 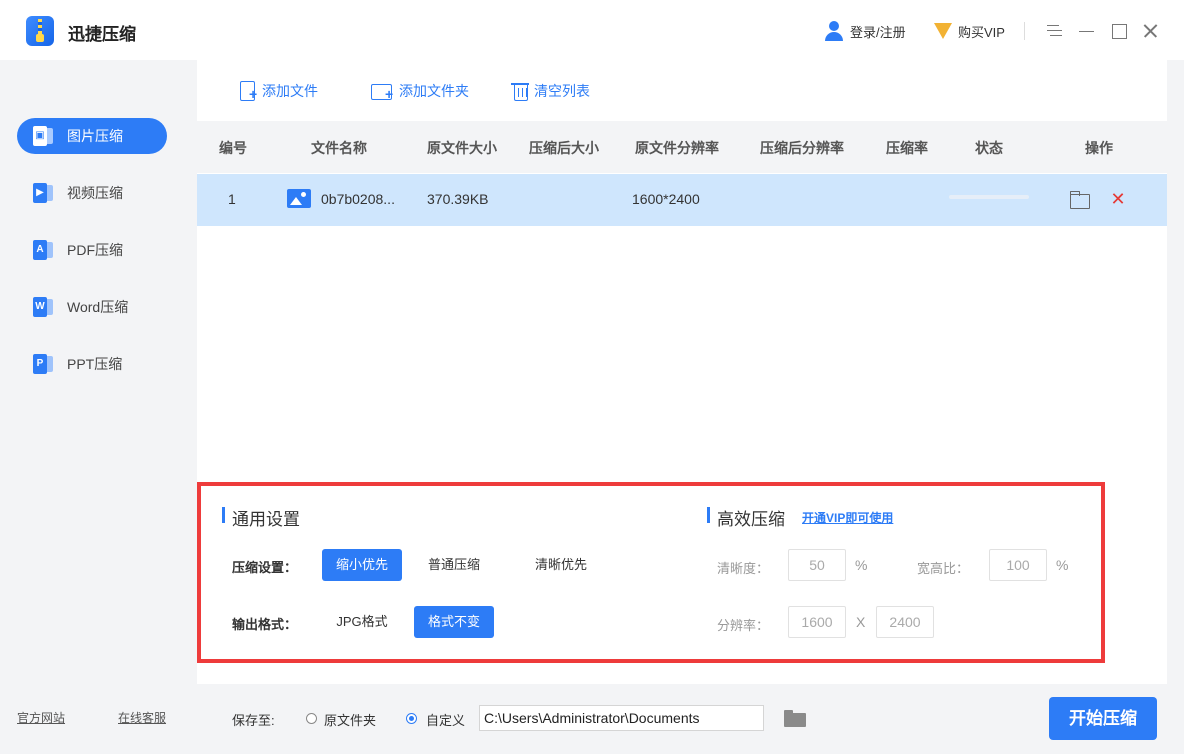 What do you see at coordinates (95, 136) in the screenshot?
I see `sidebar-item-label: 图片压缩` at bounding box center [95, 136].